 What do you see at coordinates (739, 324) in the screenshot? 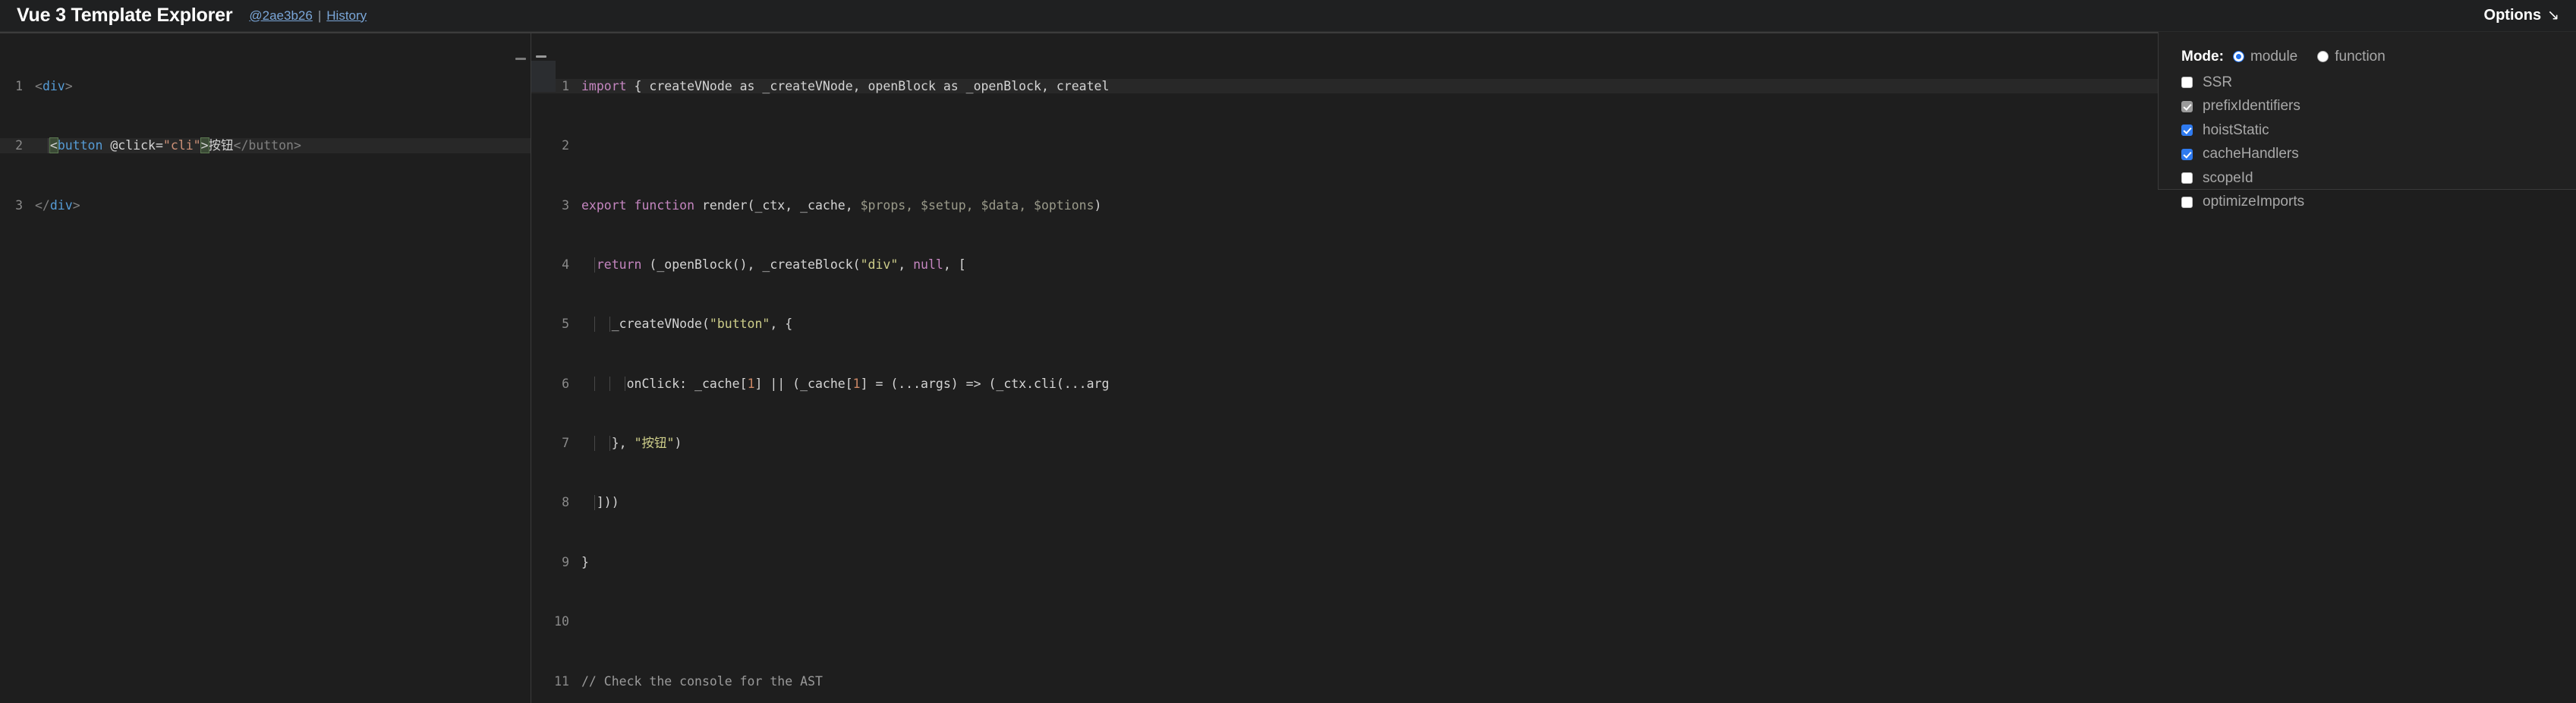
I see `string-button: "button"` at bounding box center [739, 324].